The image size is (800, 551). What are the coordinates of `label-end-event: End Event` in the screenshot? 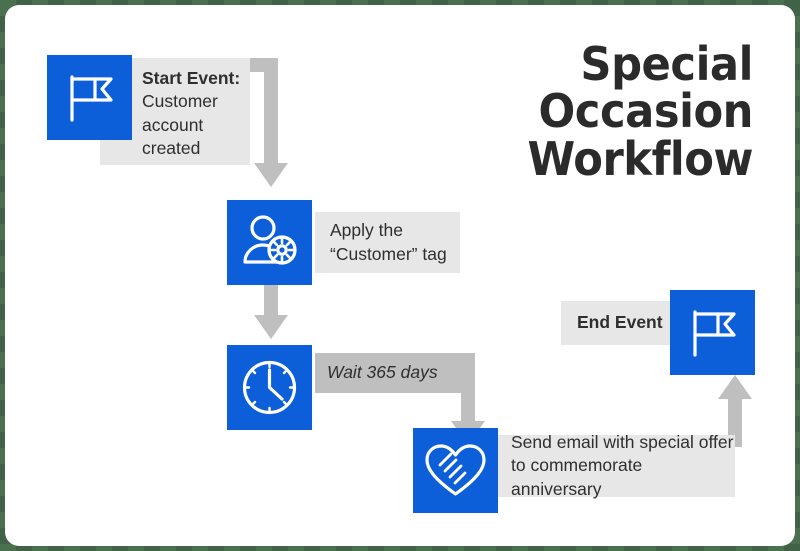 It's located at (621, 323).